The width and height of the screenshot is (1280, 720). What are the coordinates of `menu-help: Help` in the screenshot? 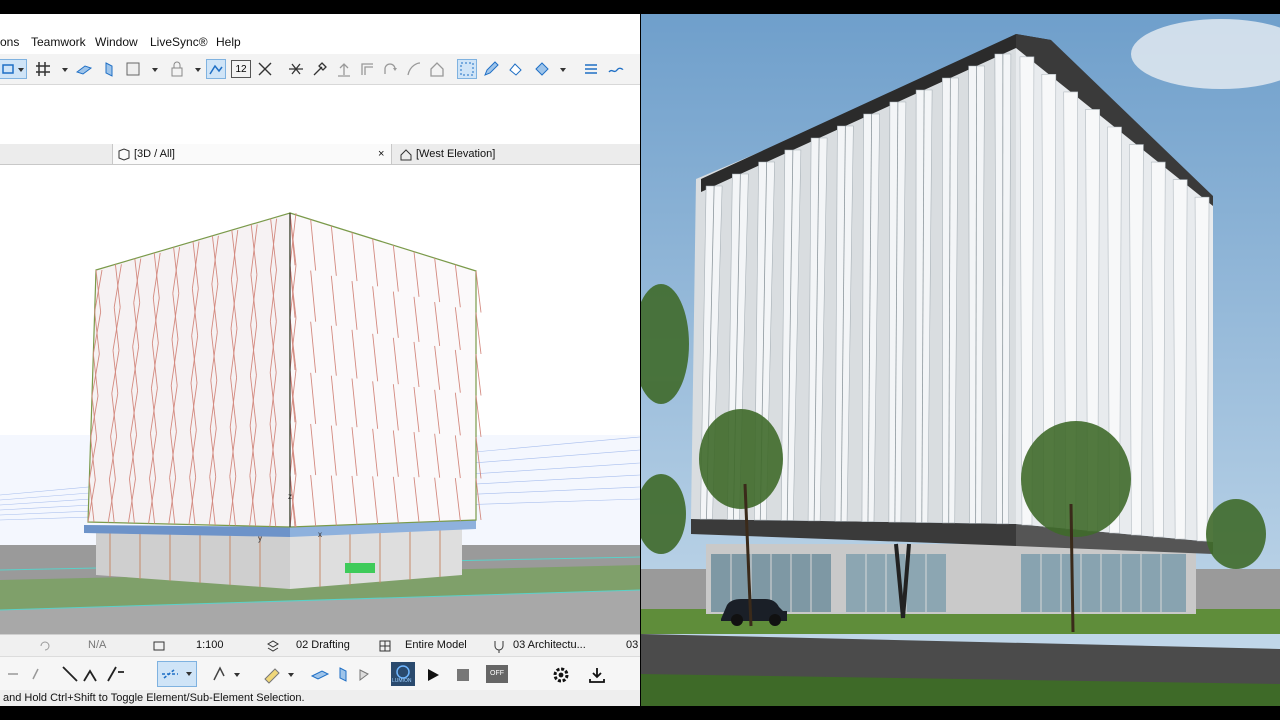 It's located at (228, 42).